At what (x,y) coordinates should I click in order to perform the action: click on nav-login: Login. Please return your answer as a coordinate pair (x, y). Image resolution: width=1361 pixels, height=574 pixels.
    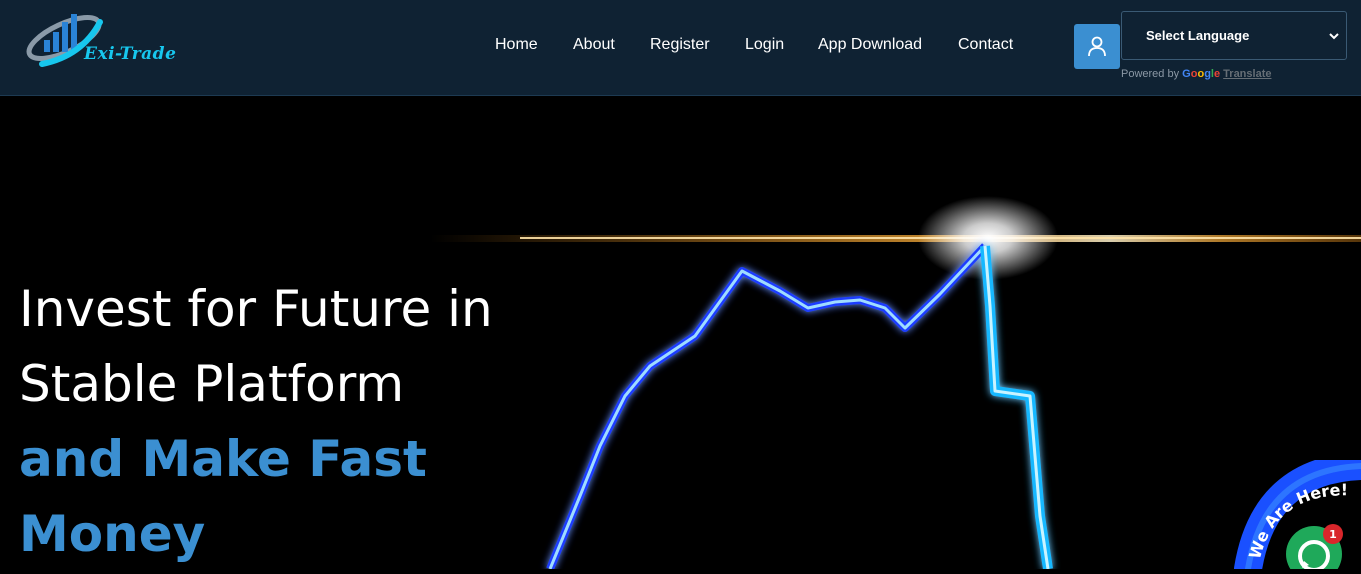
    Looking at the image, I should click on (764, 45).